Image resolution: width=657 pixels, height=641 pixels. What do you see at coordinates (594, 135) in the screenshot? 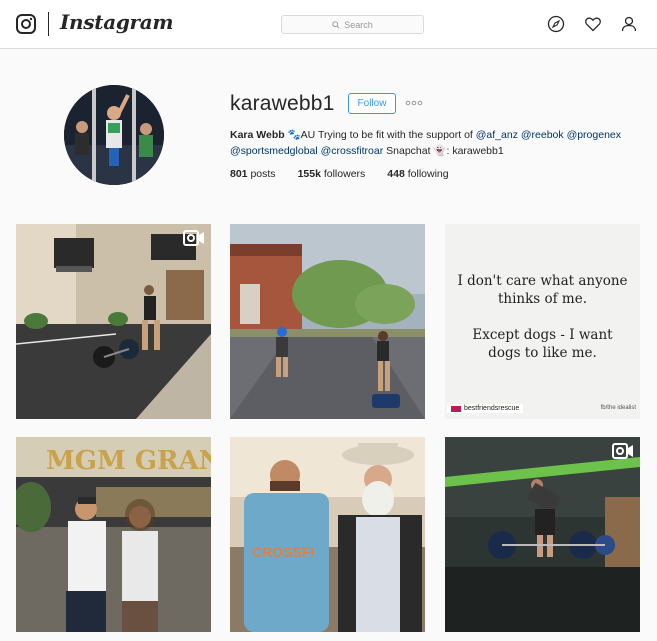
I see `bio-mention-progenex: @progenex` at bounding box center [594, 135].